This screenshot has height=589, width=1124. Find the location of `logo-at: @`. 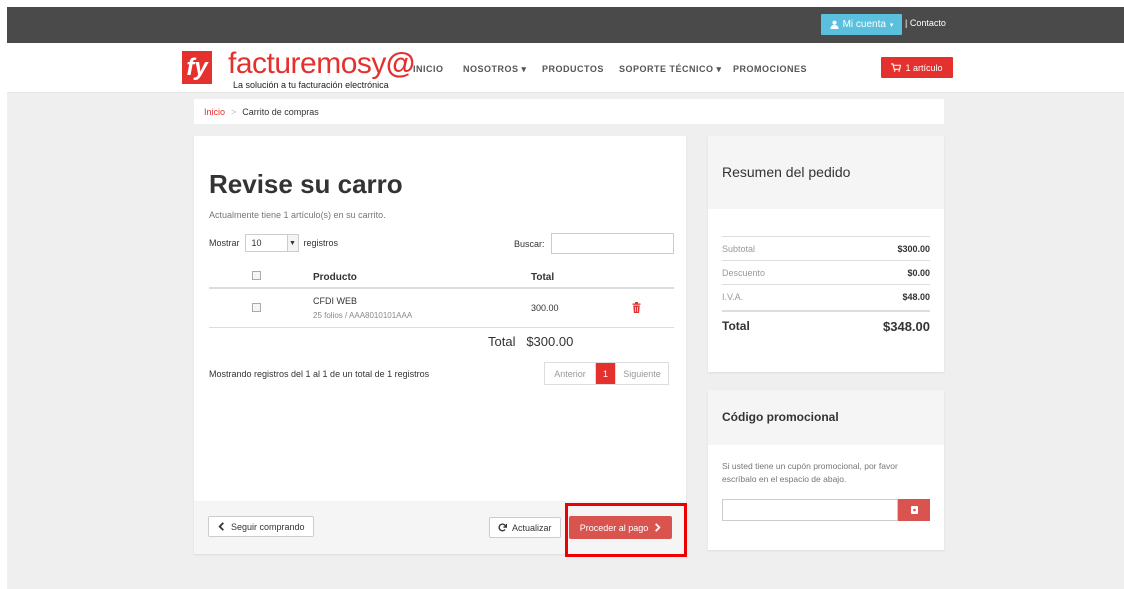

logo-at: @ is located at coordinates (400, 63).